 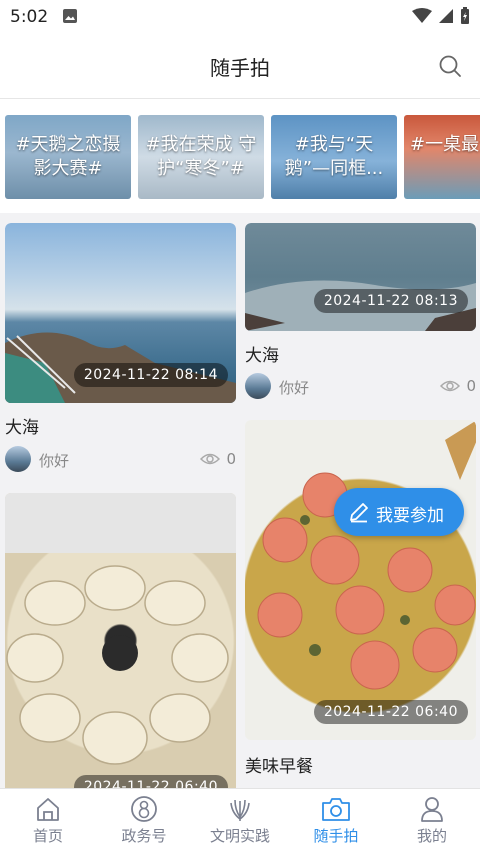 I want to click on topic-label: #天鹅之恋摄影大赛#, so click(x=68, y=156).